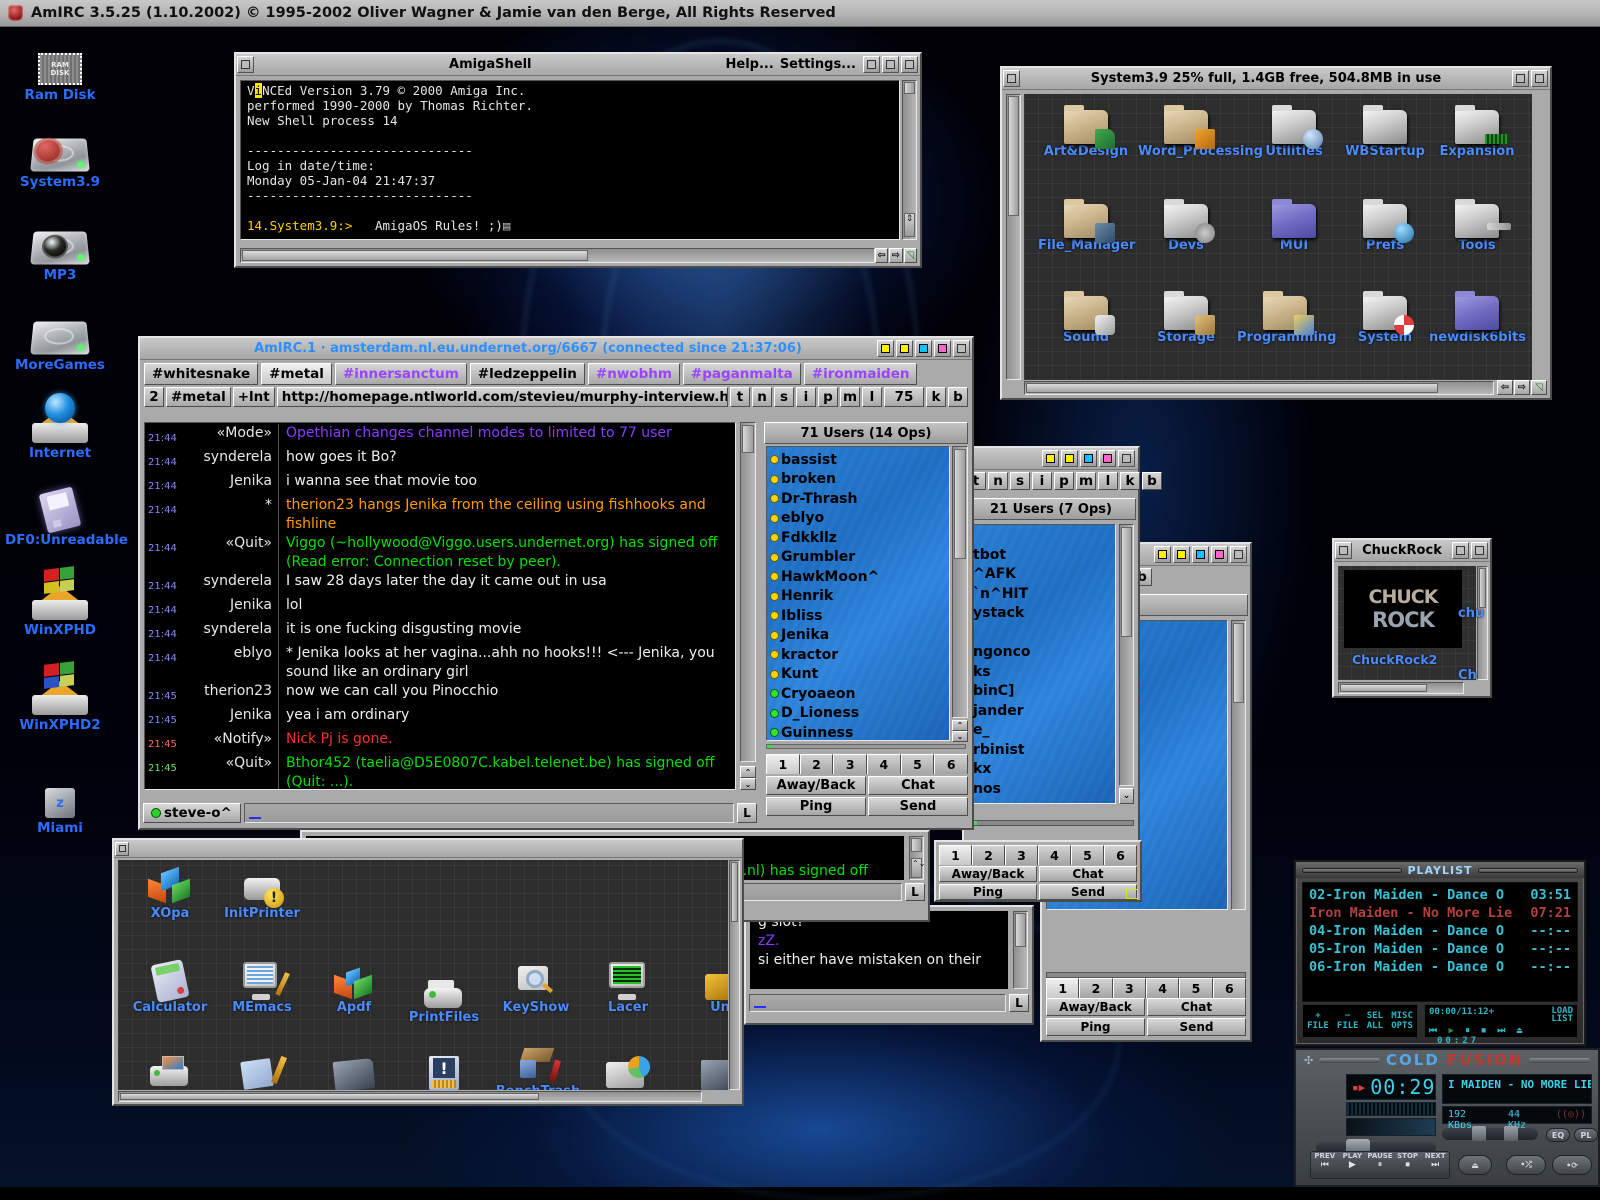  I want to click on playlist-title-bar: PLAYLIST, so click(1440, 870).